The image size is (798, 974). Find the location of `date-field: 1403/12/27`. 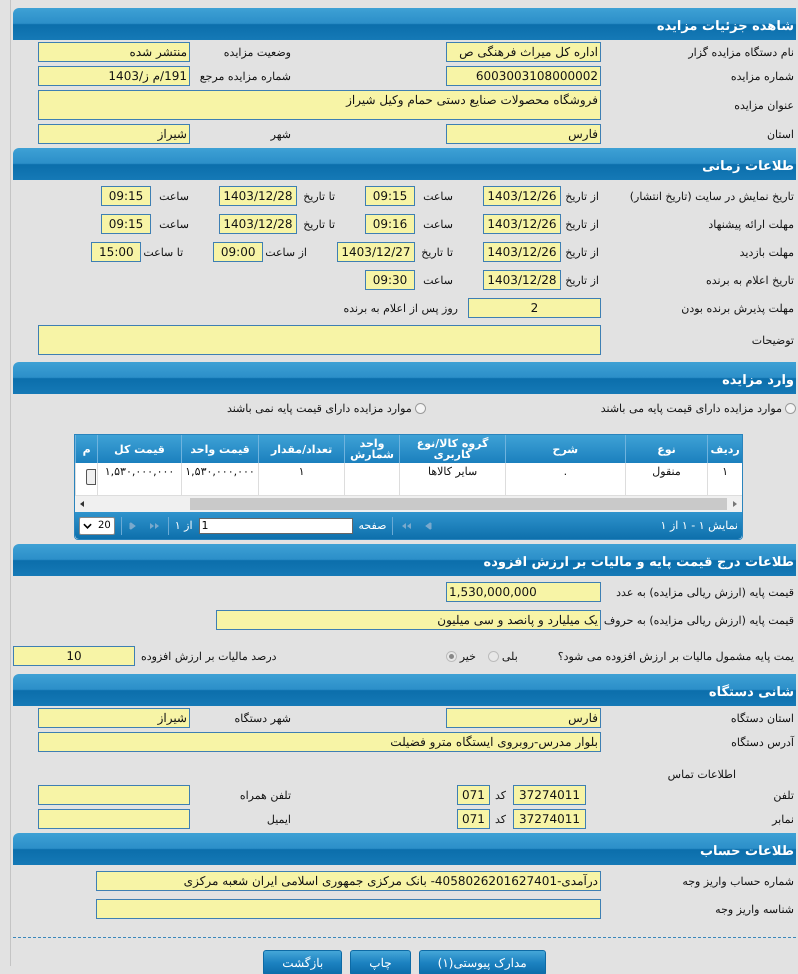

date-field: 1403/12/27 is located at coordinates (376, 252).